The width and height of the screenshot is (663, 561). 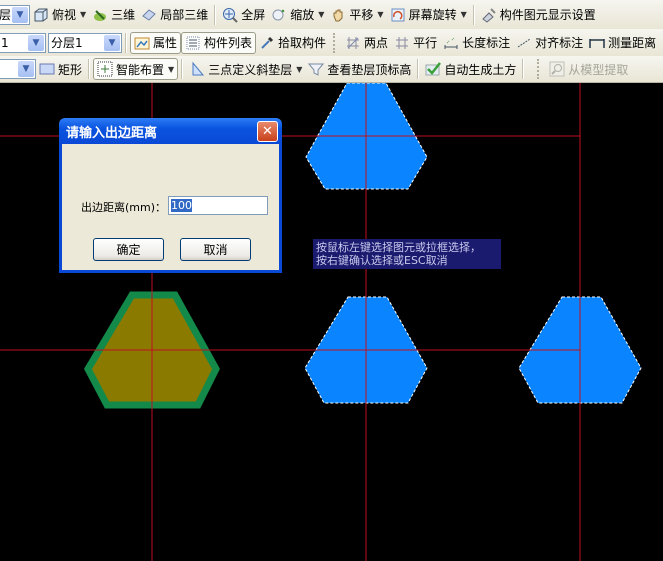 What do you see at coordinates (470, 69) in the screenshot?
I see `auto-earthwork-button: 自动生成土方` at bounding box center [470, 69].